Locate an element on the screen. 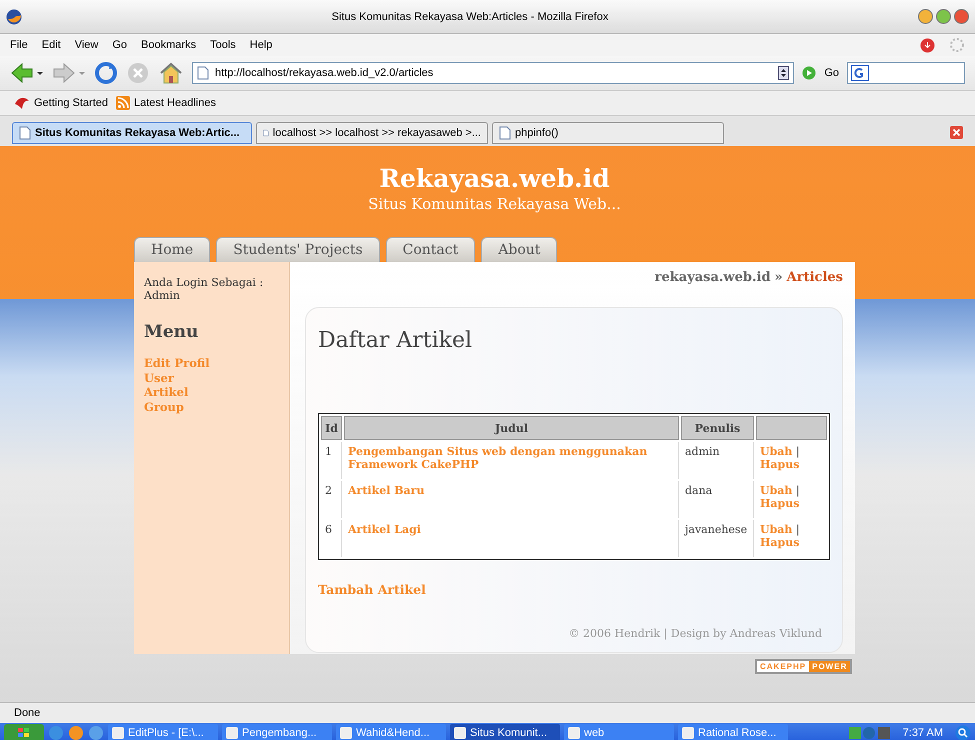 The image size is (975, 740). table-cell: 6 is located at coordinates (331, 538).